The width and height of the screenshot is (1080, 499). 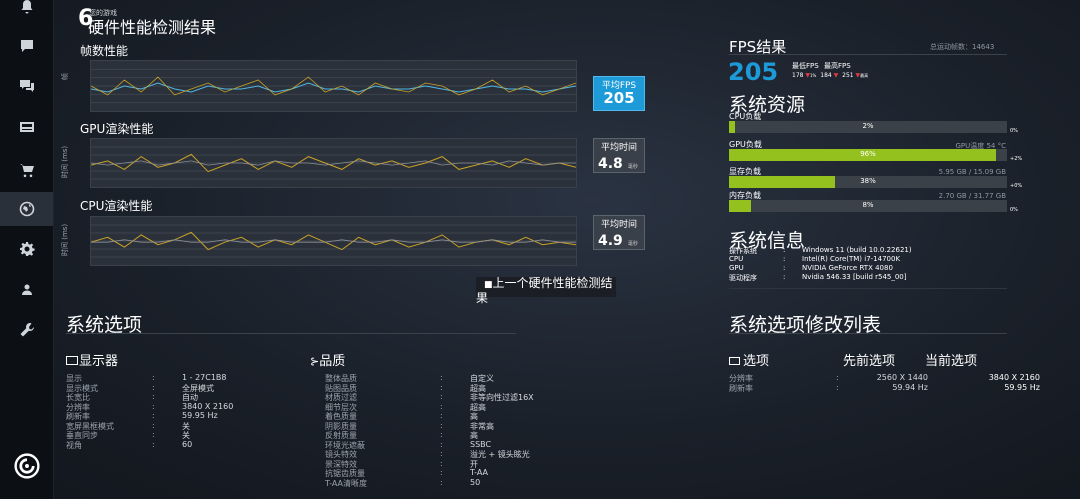 I want to click on fps-chart-title: 帧数性能, so click(x=104, y=51).